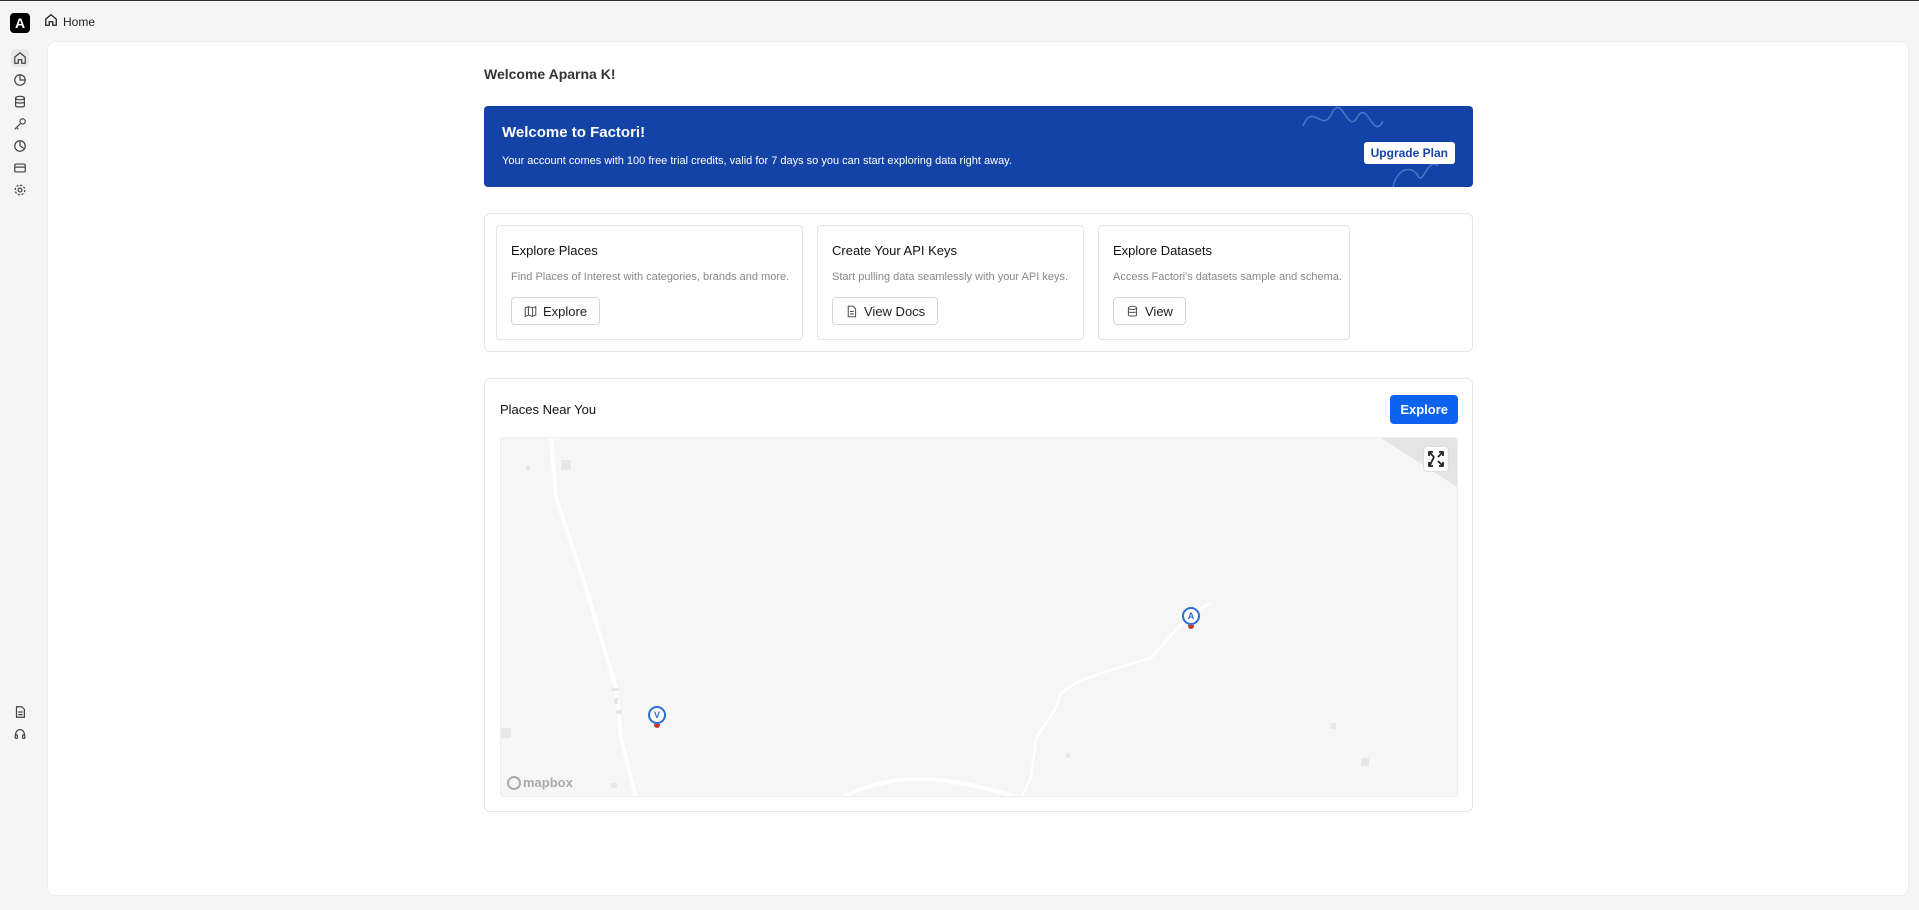  I want to click on sidebar-item-database, so click(20, 102).